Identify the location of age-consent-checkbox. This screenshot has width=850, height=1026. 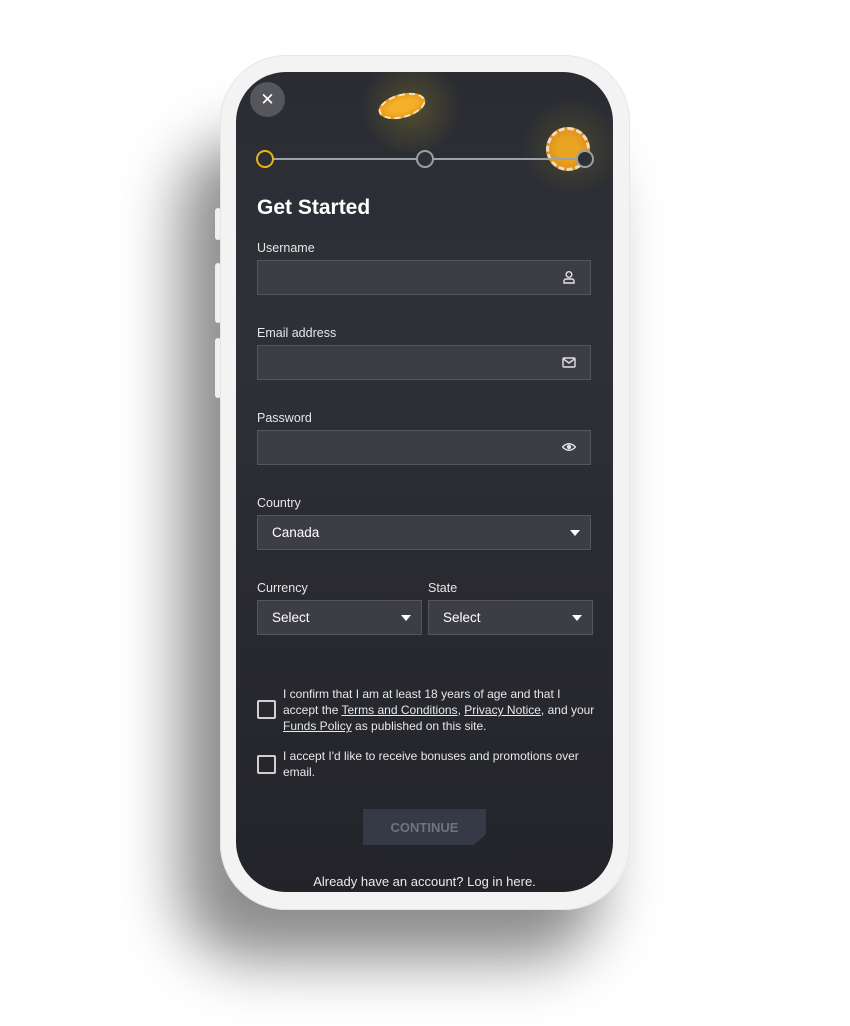
(266, 709).